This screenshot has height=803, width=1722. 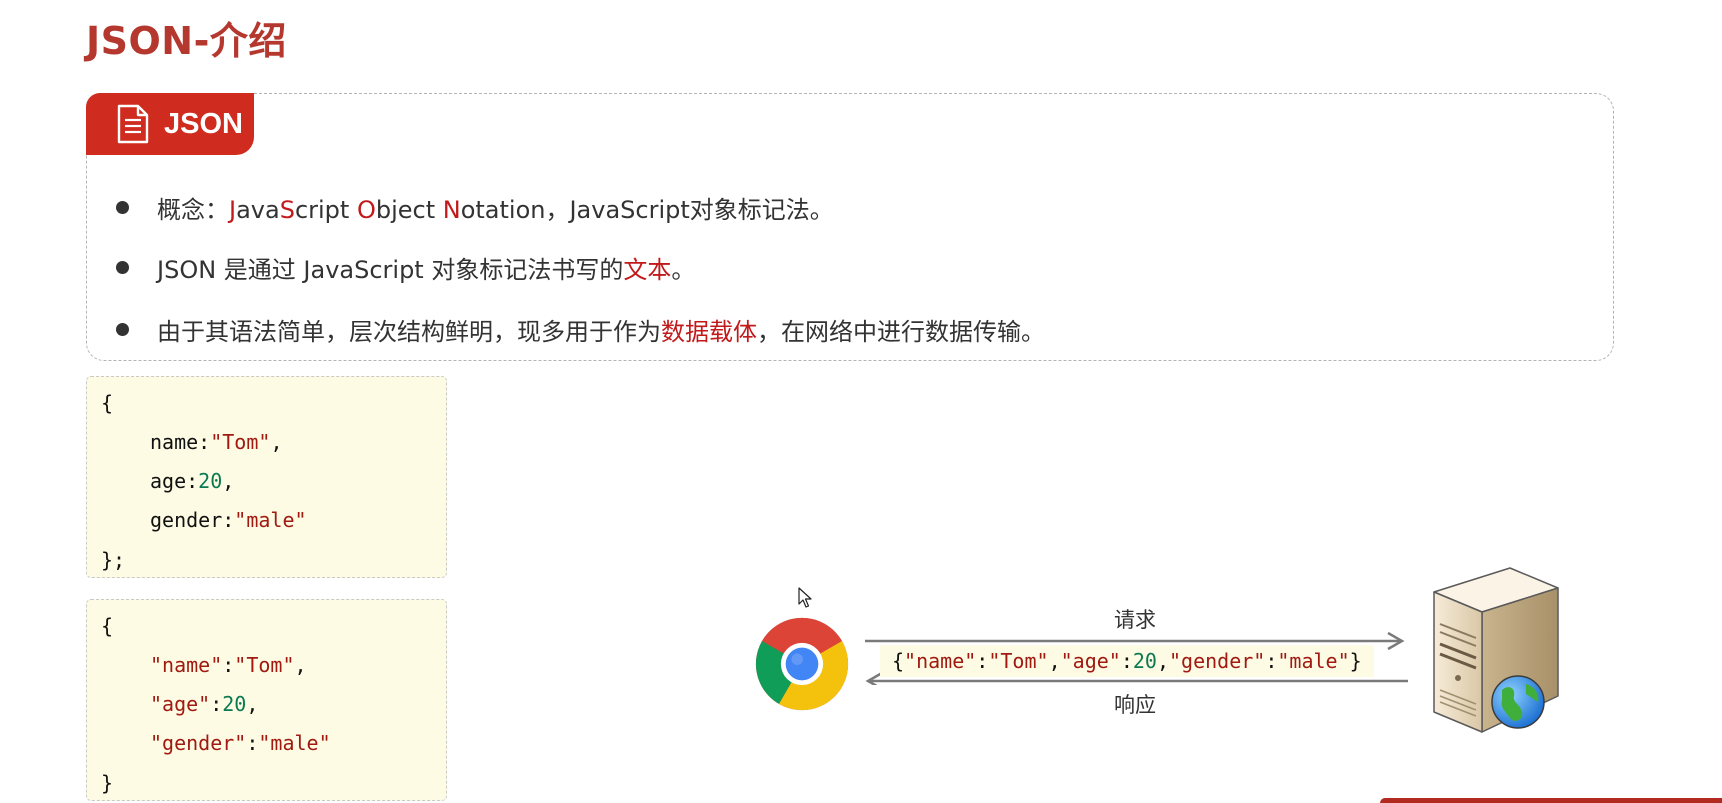 What do you see at coordinates (409, 210) in the screenshot?
I see `text-run: bject` at bounding box center [409, 210].